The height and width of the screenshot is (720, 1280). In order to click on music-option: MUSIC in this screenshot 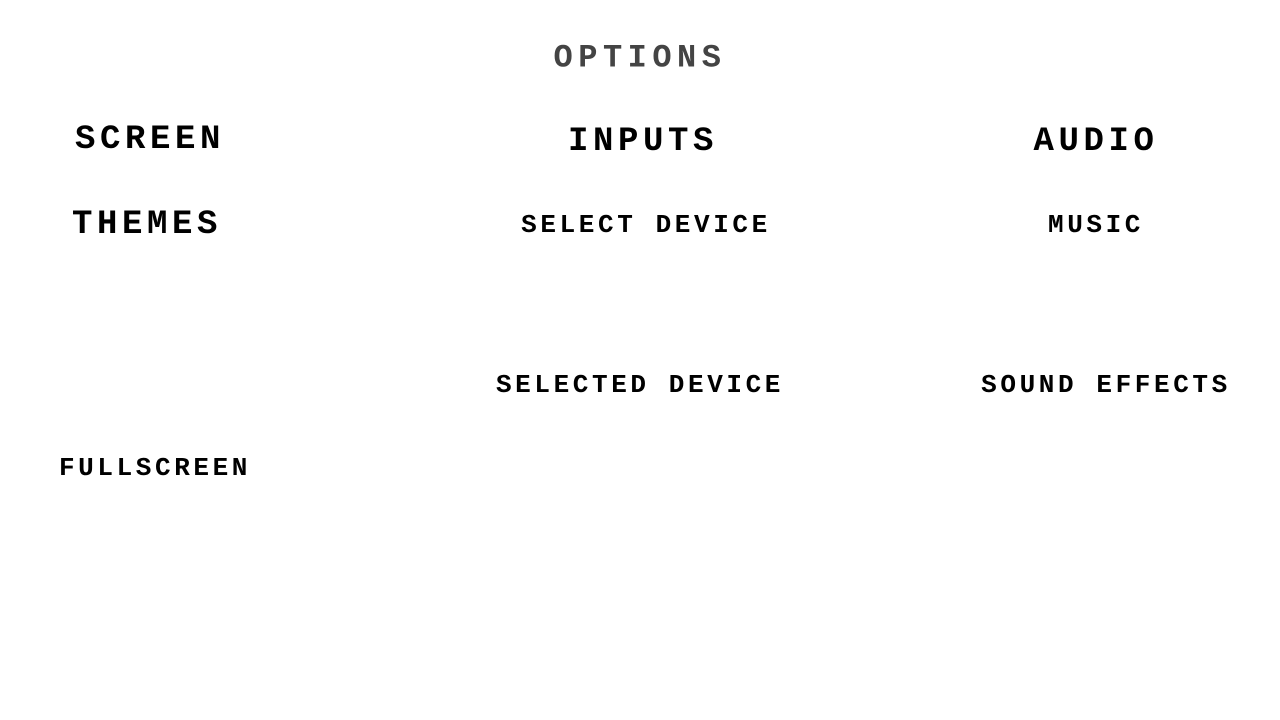, I will do `click(1096, 225)`.